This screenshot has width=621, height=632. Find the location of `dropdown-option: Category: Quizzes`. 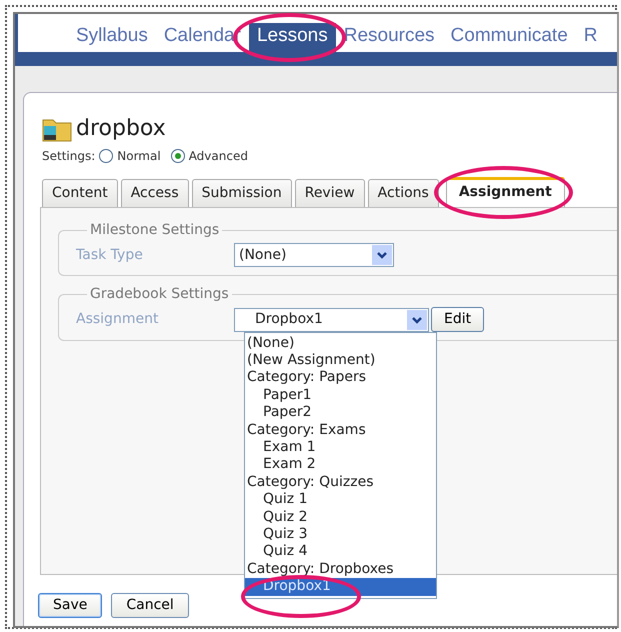

dropdown-option: Category: Quizzes is located at coordinates (340, 483).